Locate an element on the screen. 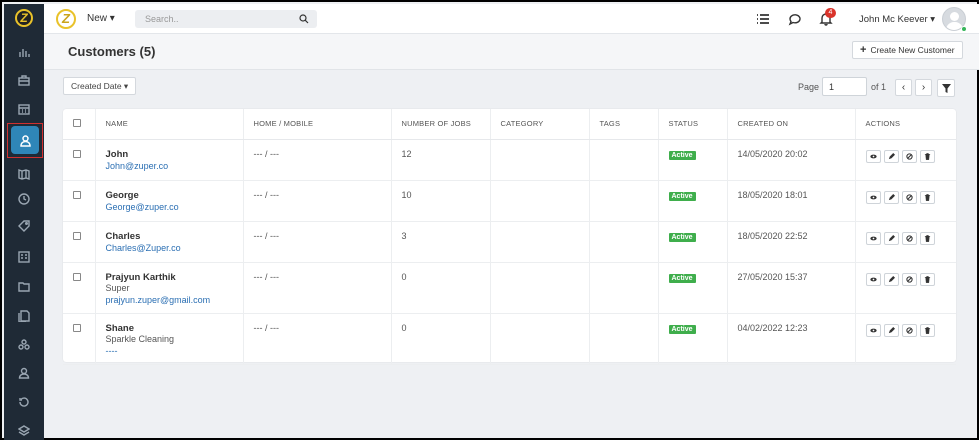  search-box is located at coordinates (226, 19).